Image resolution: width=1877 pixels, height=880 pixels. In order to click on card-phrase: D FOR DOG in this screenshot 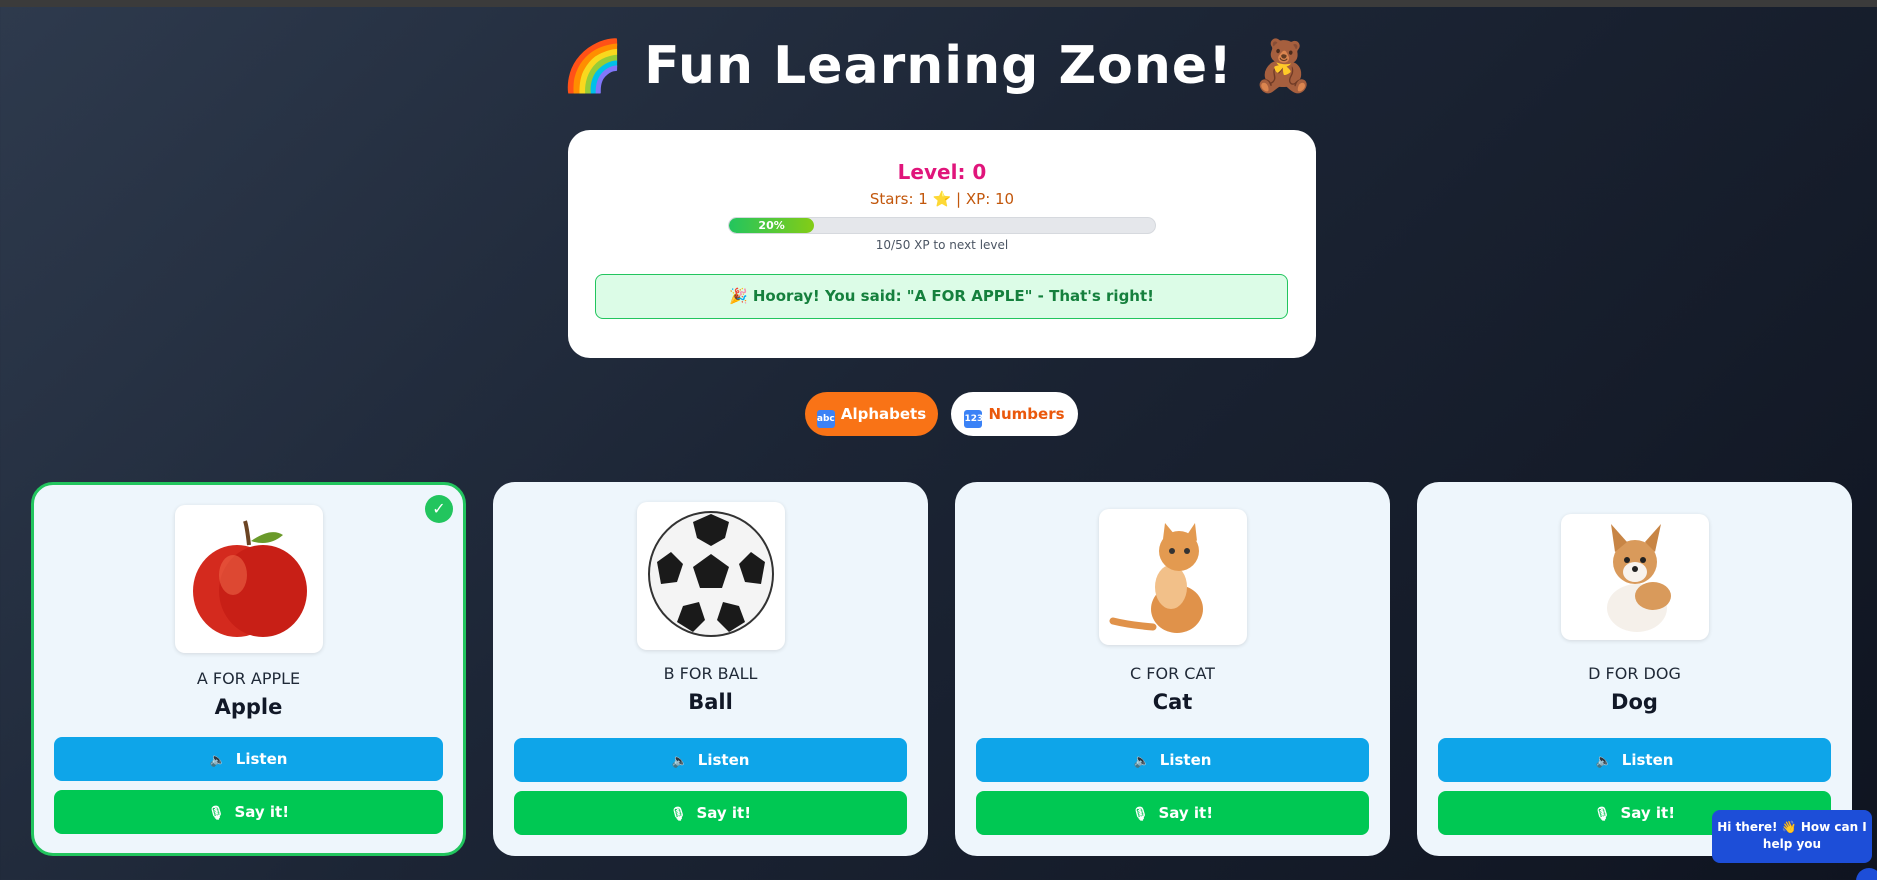, I will do `click(1634, 673)`.